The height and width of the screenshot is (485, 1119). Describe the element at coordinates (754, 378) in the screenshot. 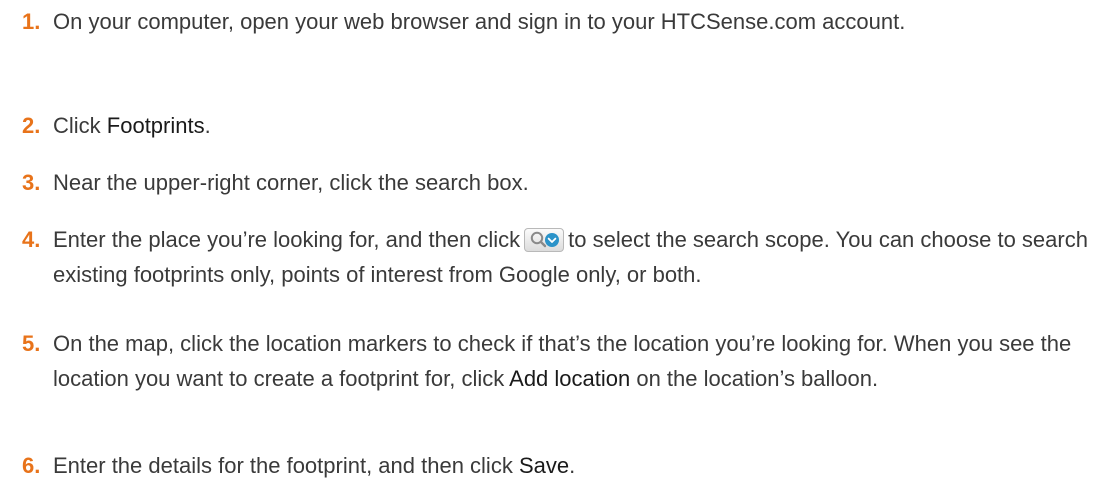

I see `step-text-post: on the location’s balloon.` at that location.